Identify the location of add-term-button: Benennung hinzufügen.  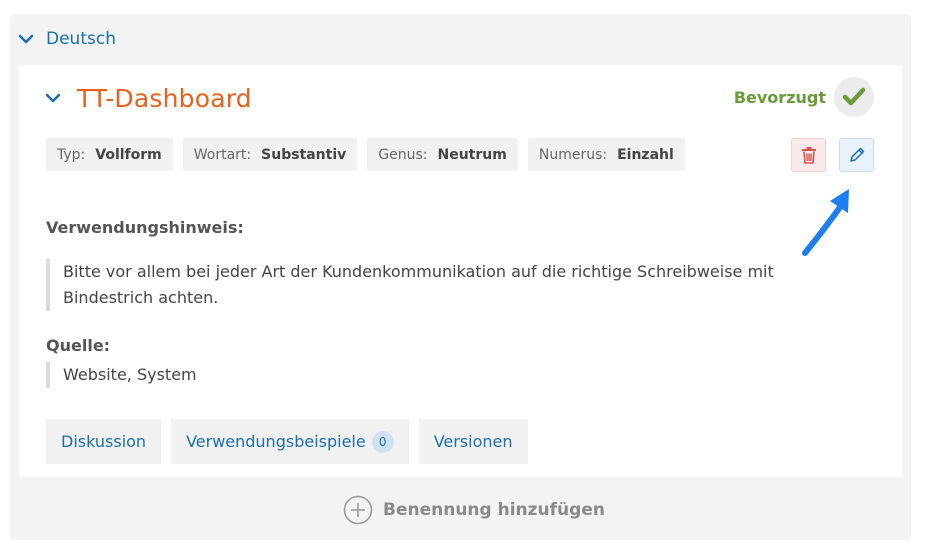
(474, 510).